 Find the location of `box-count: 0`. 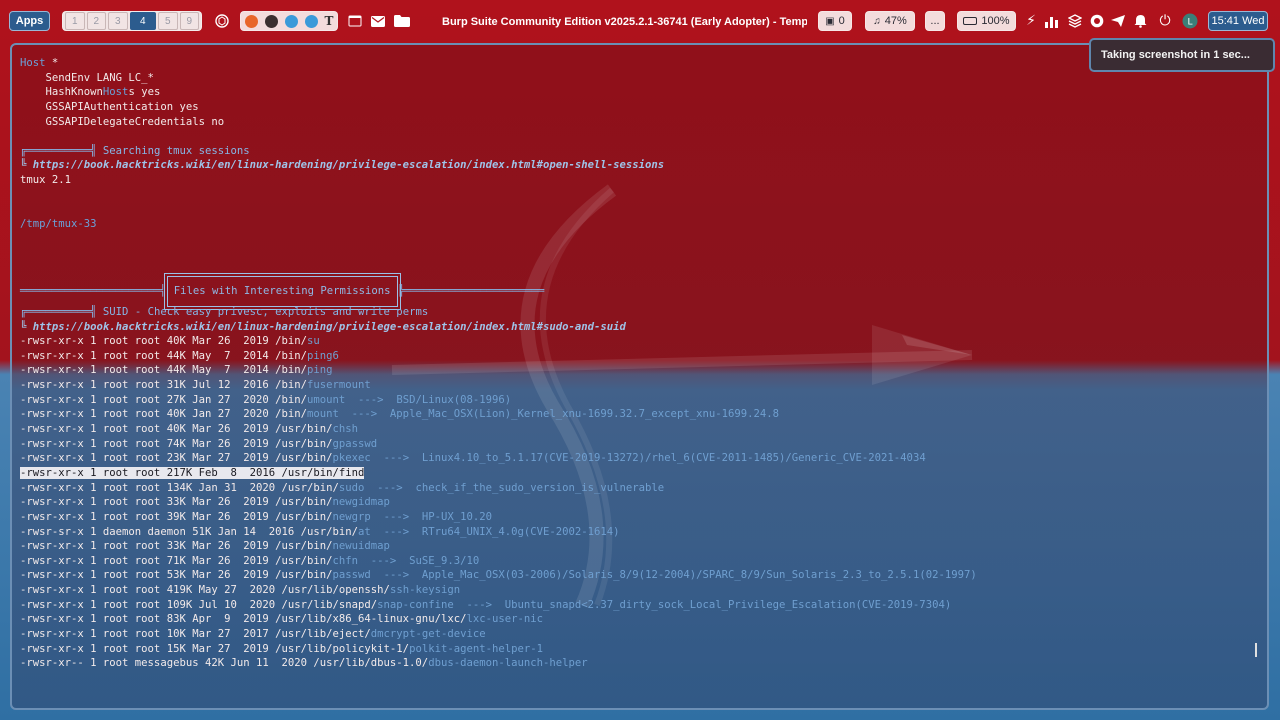

box-count: 0 is located at coordinates (841, 21).